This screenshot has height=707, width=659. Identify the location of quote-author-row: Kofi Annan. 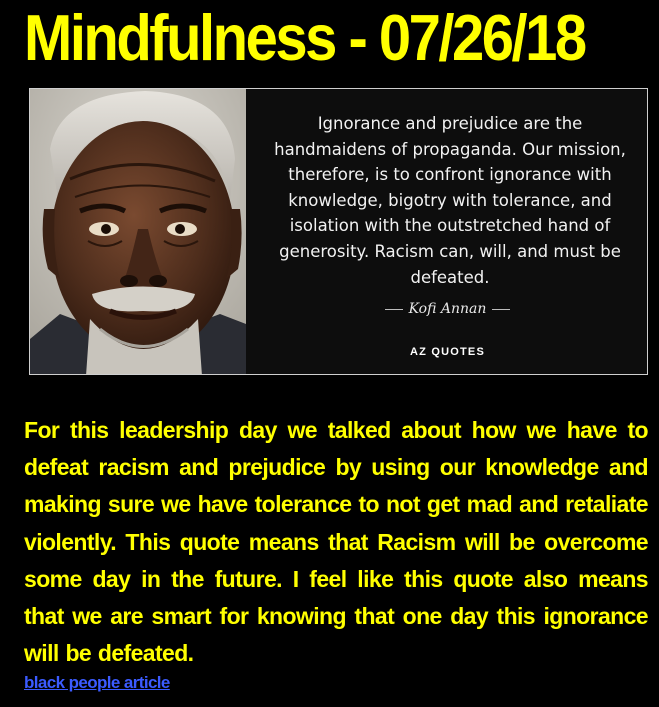
(446, 309).